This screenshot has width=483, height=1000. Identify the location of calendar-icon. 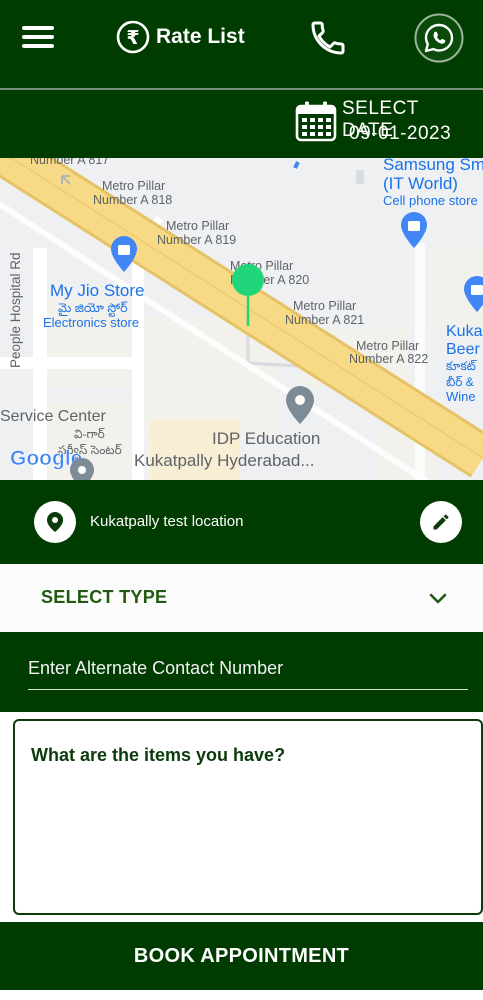
(316, 121).